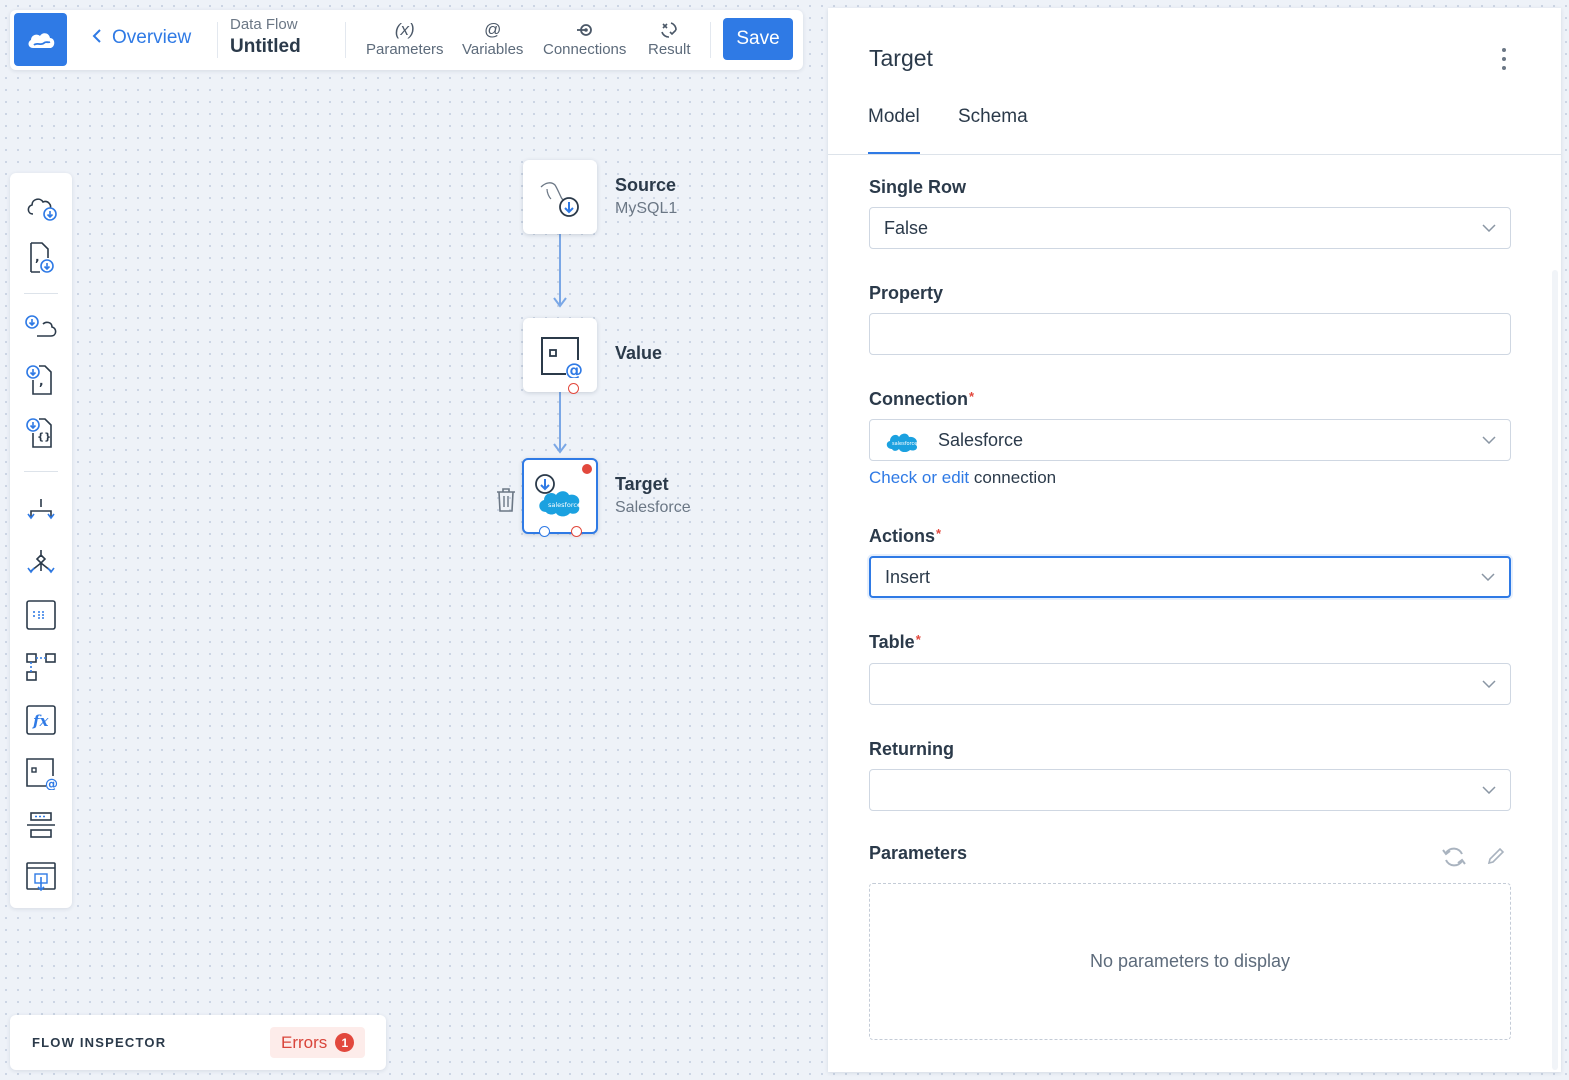 This screenshot has height=1080, width=1569. I want to click on connection-select: salesforce Salesforce, so click(1190, 440).